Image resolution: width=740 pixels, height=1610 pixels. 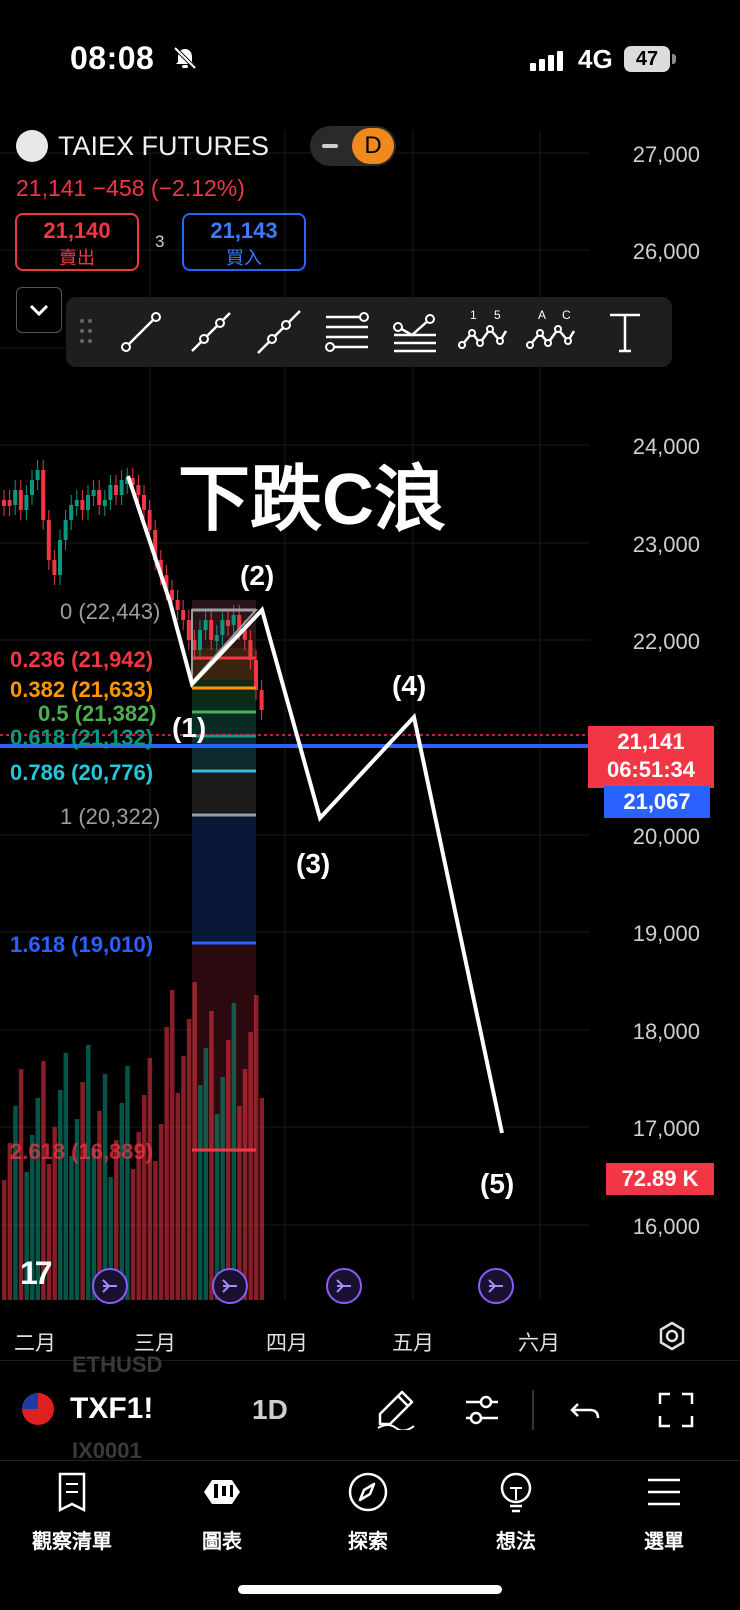 I want to click on buy-label: 買入, so click(x=244, y=258).